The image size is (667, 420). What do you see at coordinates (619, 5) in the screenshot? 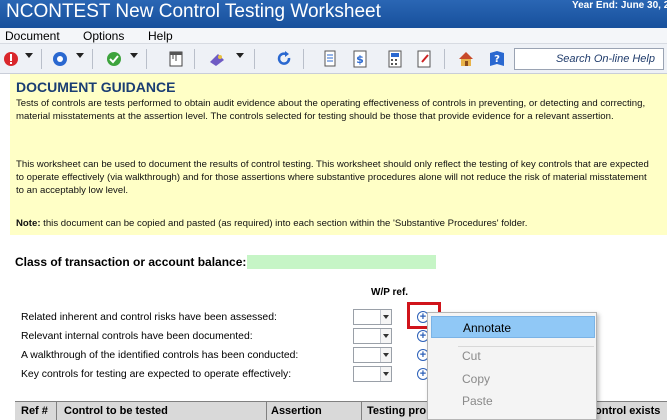
I see `year-end-label: Year End: June 30, 2` at bounding box center [619, 5].